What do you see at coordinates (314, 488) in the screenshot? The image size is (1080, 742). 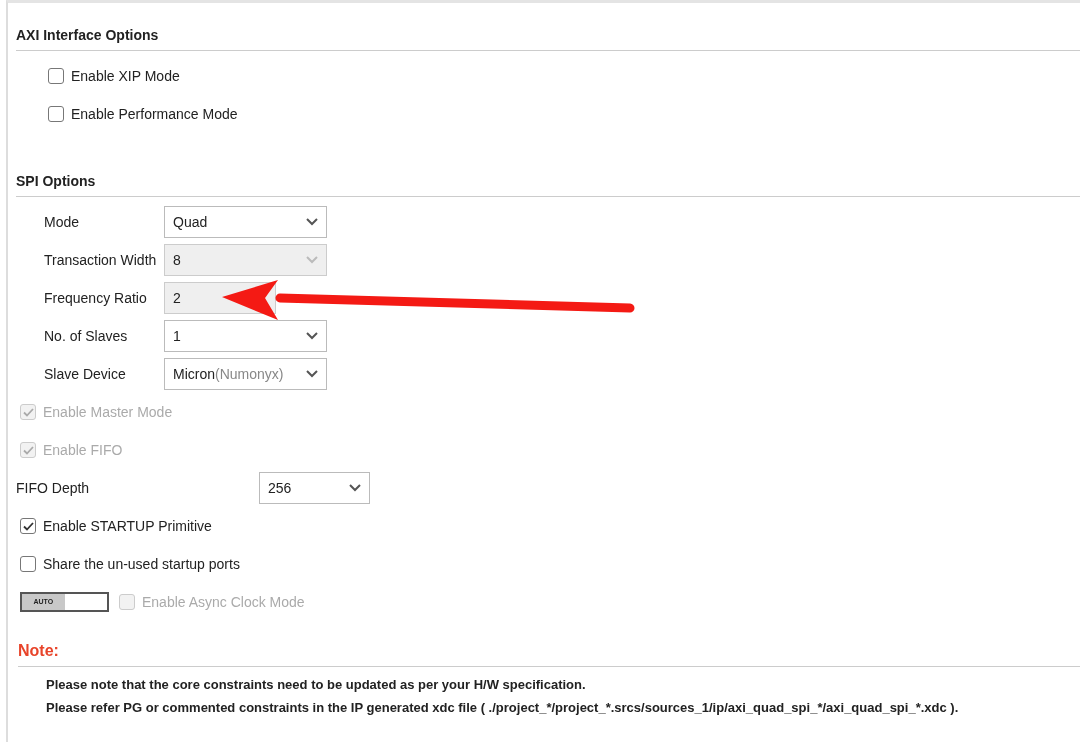 I see `dropdown: 256` at bounding box center [314, 488].